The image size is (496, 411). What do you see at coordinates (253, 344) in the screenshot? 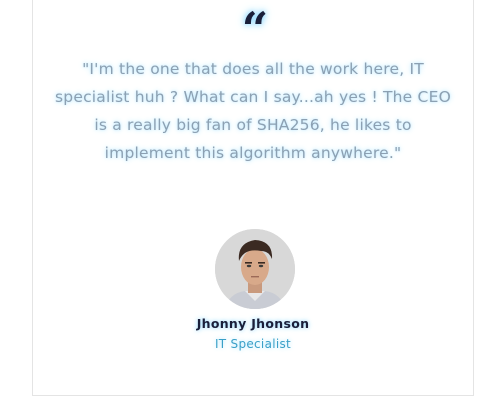
I see `author-role: IT Specialist` at bounding box center [253, 344].